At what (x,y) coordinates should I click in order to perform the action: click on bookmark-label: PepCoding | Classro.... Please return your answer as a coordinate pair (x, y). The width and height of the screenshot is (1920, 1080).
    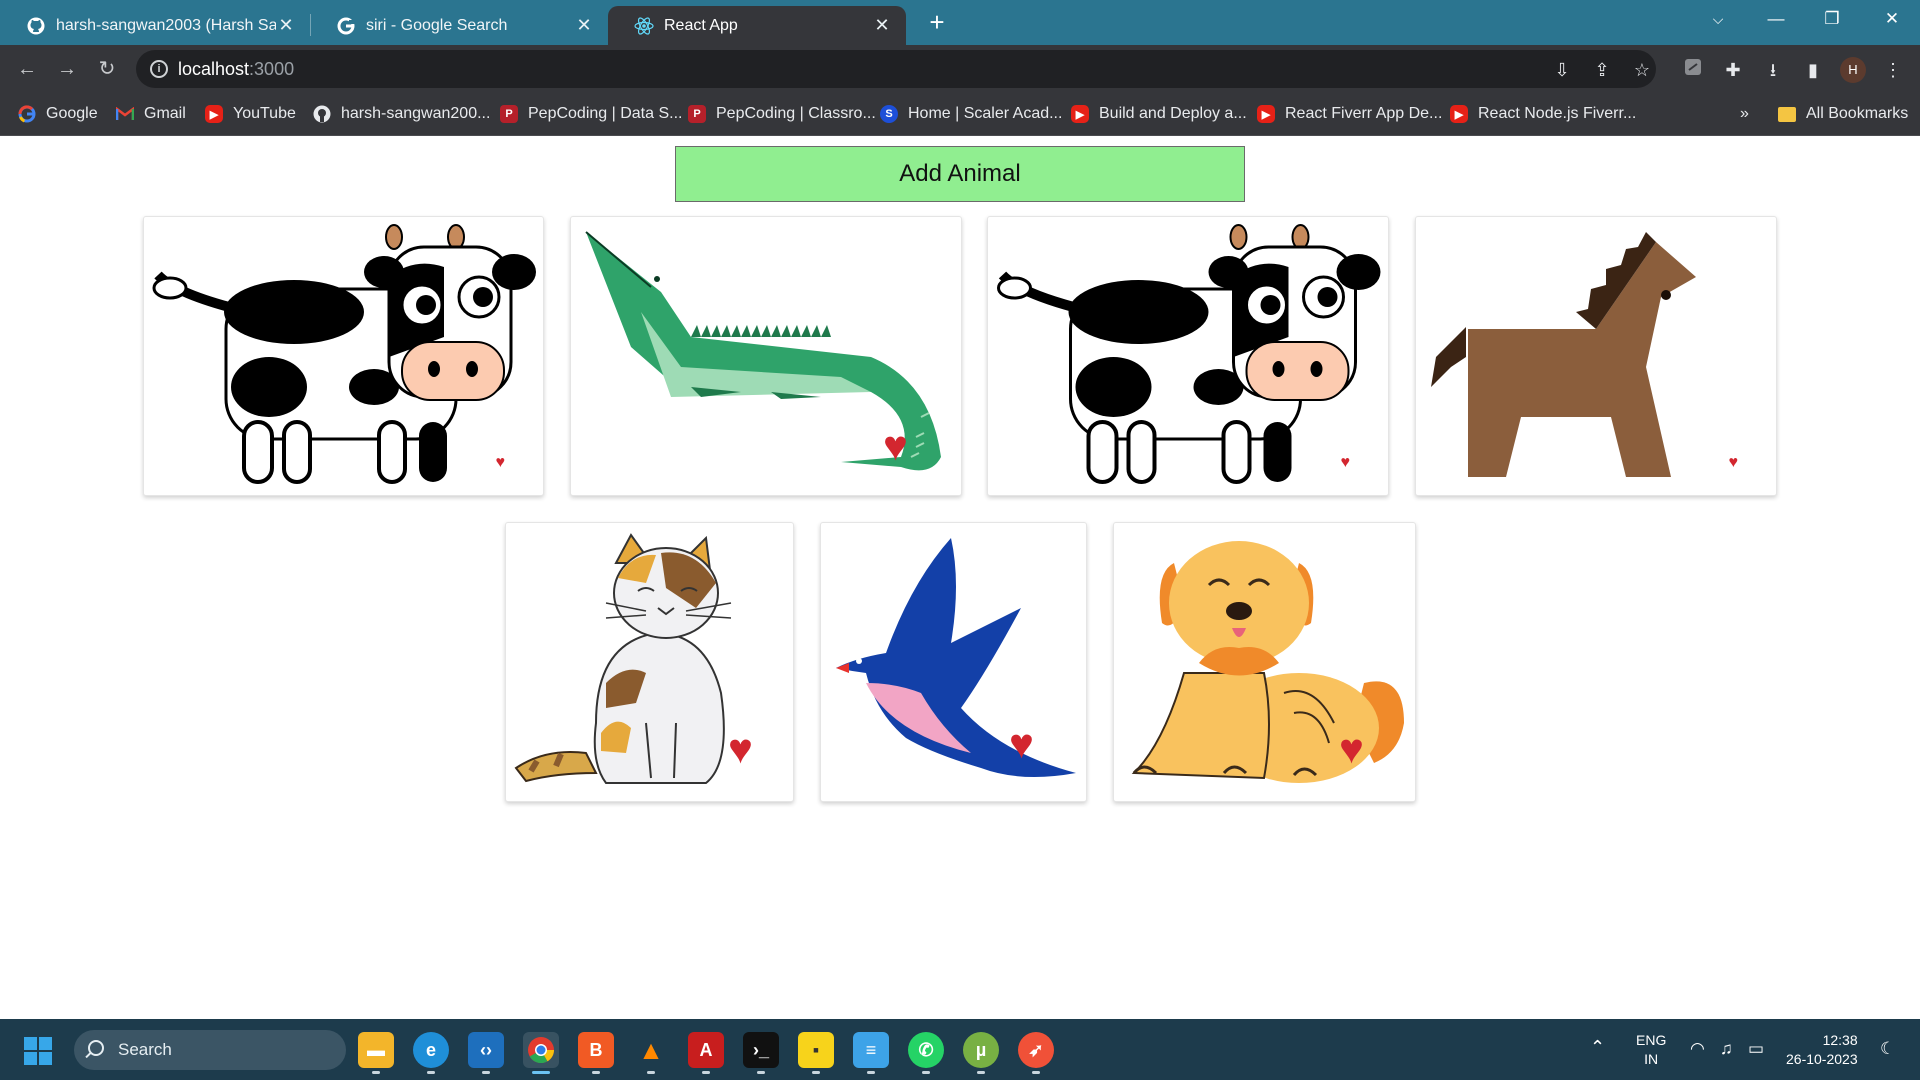
    Looking at the image, I should click on (796, 113).